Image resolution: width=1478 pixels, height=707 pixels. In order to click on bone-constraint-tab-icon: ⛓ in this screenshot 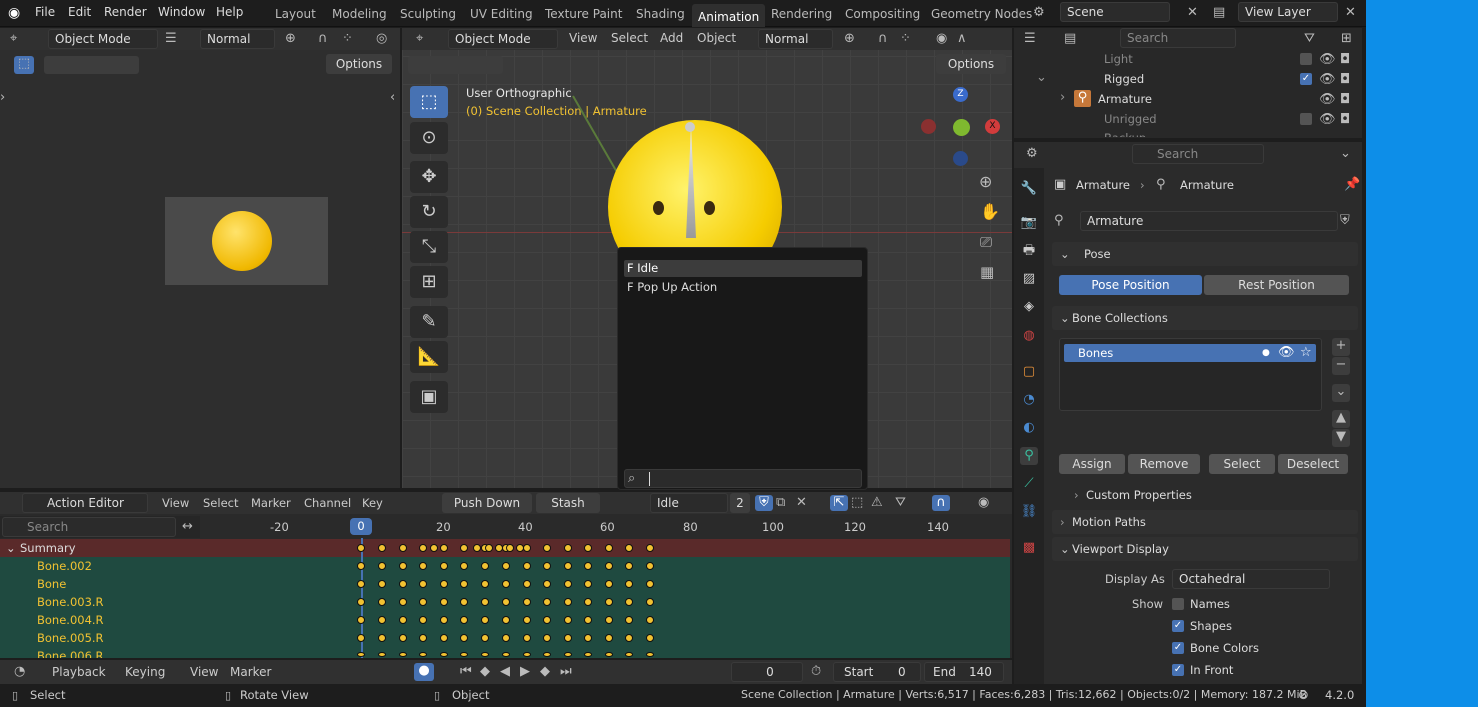, I will do `click(1029, 512)`.